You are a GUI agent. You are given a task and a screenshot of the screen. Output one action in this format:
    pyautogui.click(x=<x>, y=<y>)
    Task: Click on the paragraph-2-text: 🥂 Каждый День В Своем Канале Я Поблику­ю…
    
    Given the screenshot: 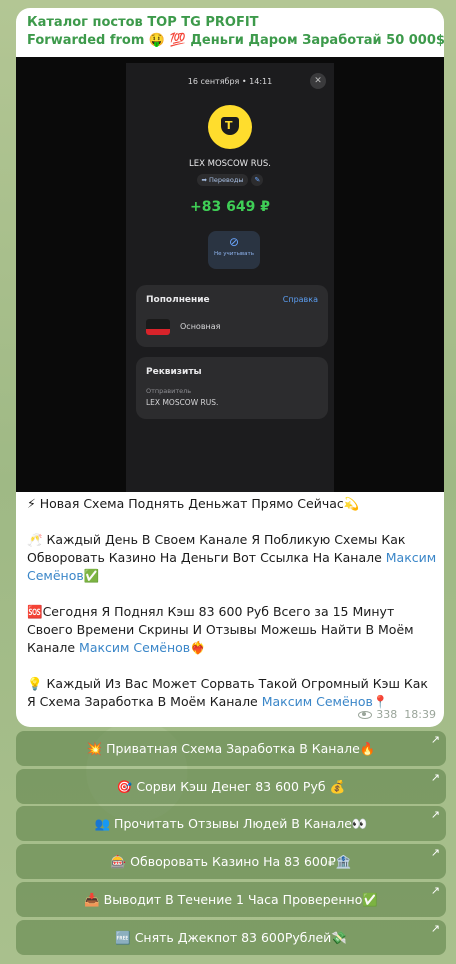 What is the action you would take?
    pyautogui.click(x=216, y=548)
    